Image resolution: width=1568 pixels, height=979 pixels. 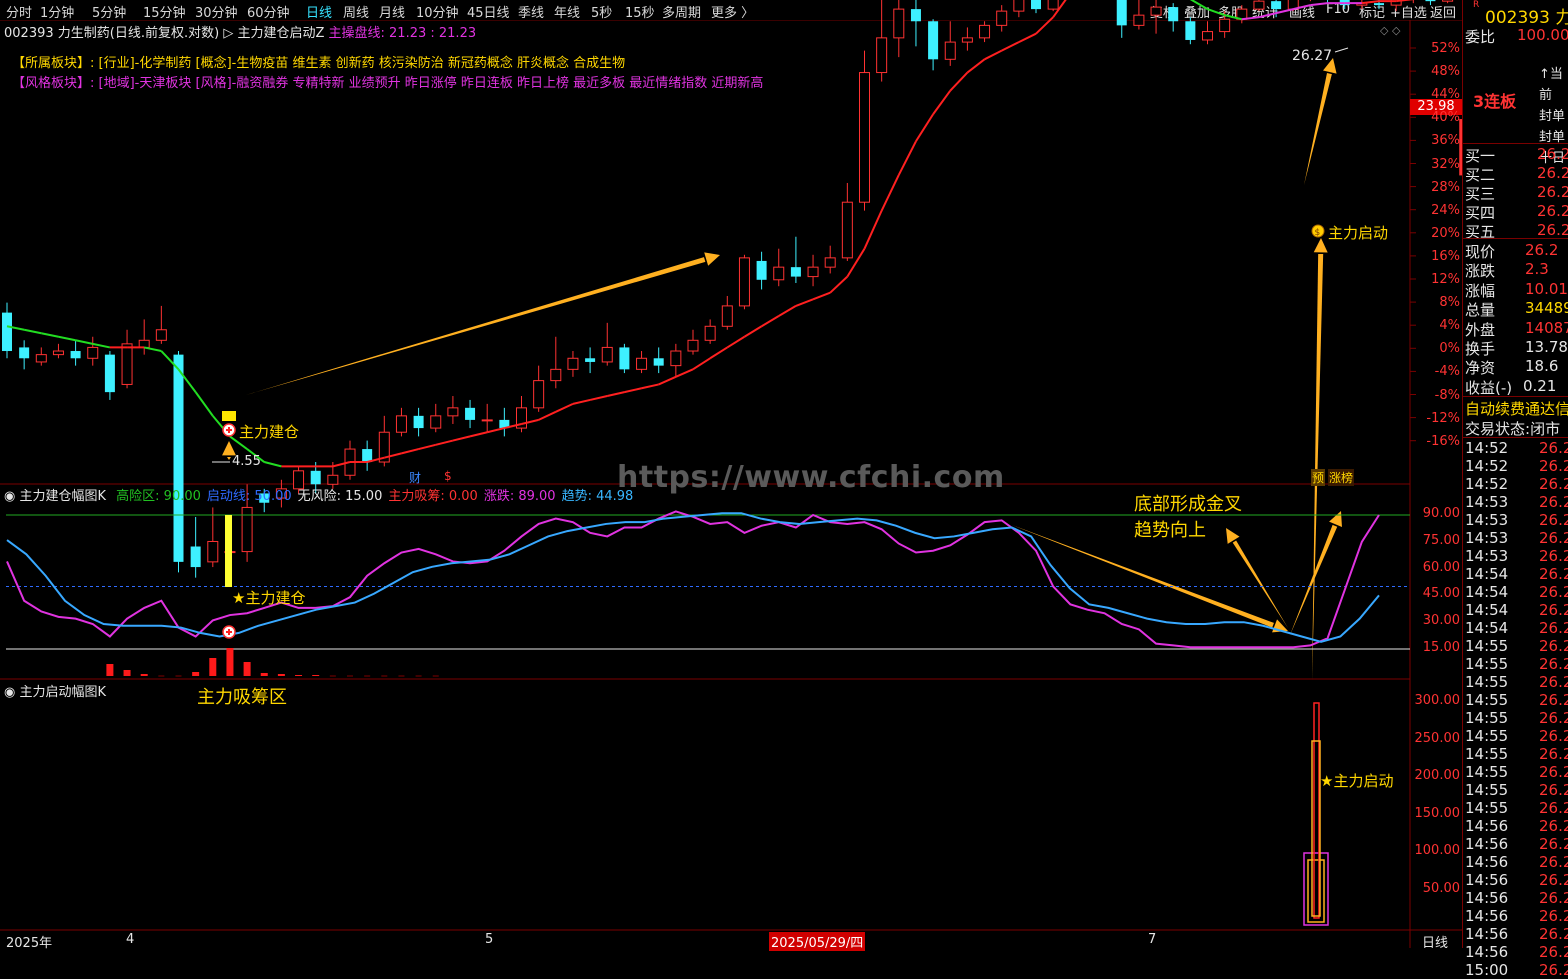 What do you see at coordinates (1537, 269) in the screenshot?
I see `stat-value: 2.3` at bounding box center [1537, 269].